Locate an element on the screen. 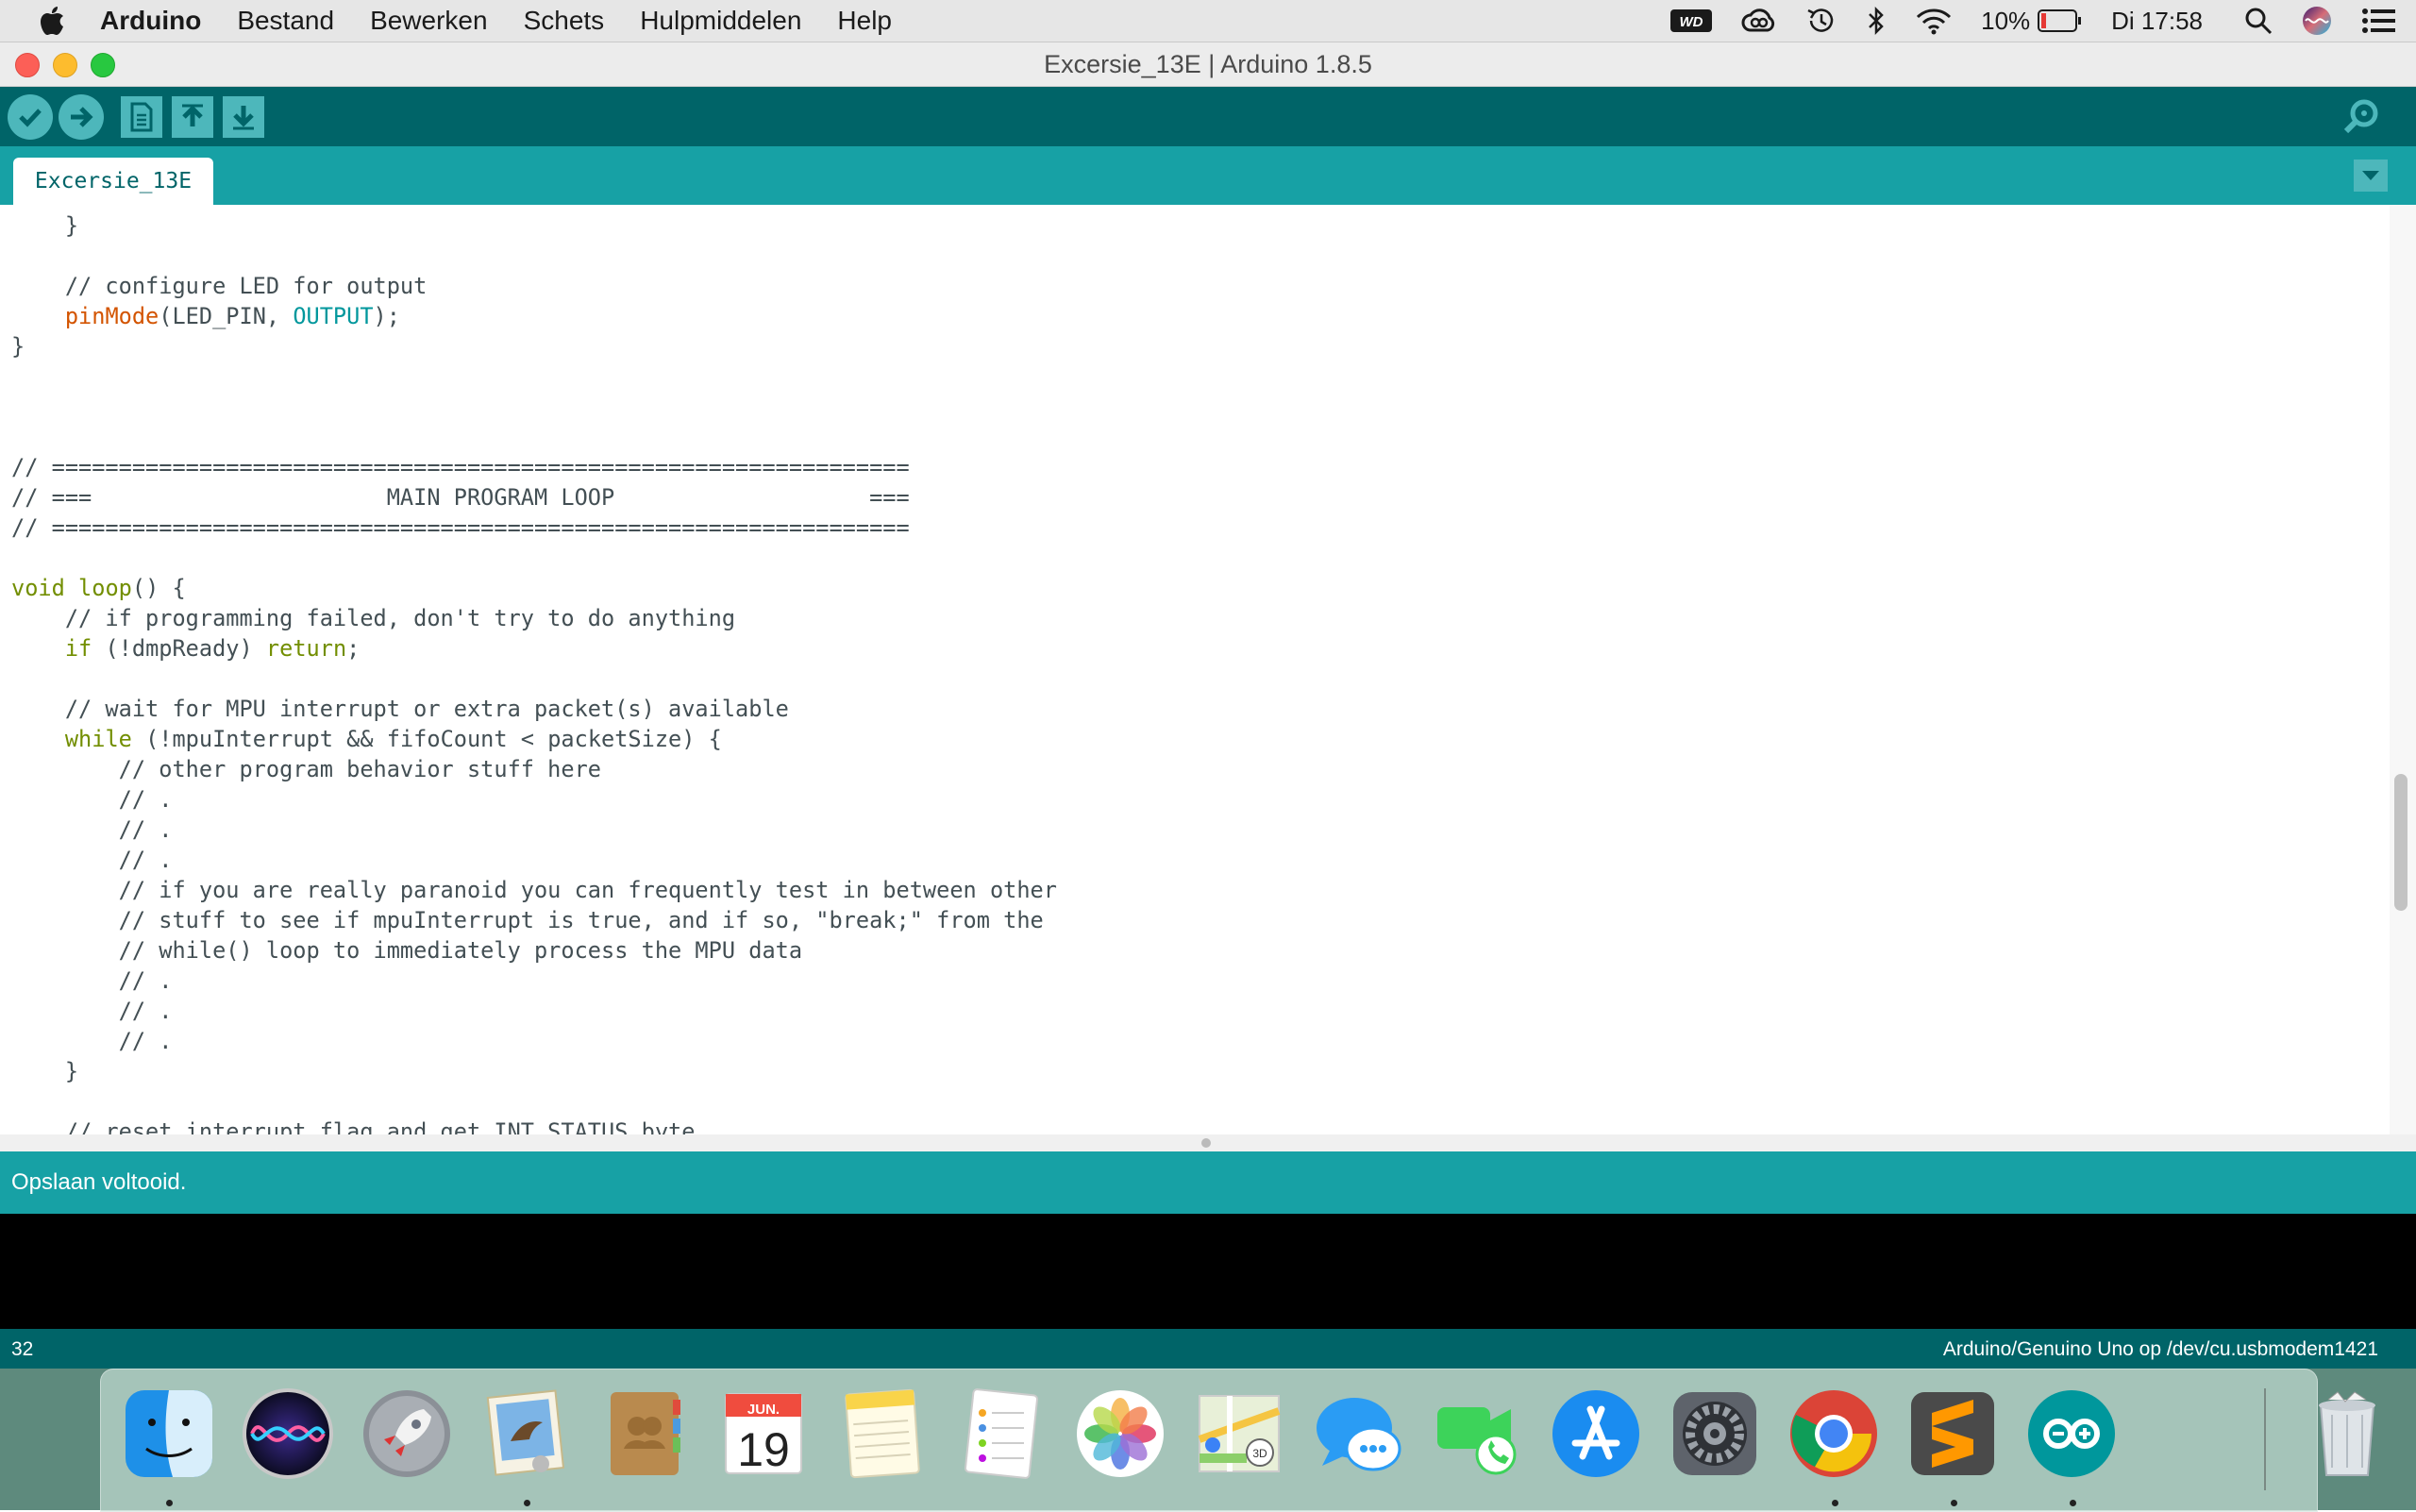  code-line: if (!dmpReady) return; is located at coordinates (186, 648).